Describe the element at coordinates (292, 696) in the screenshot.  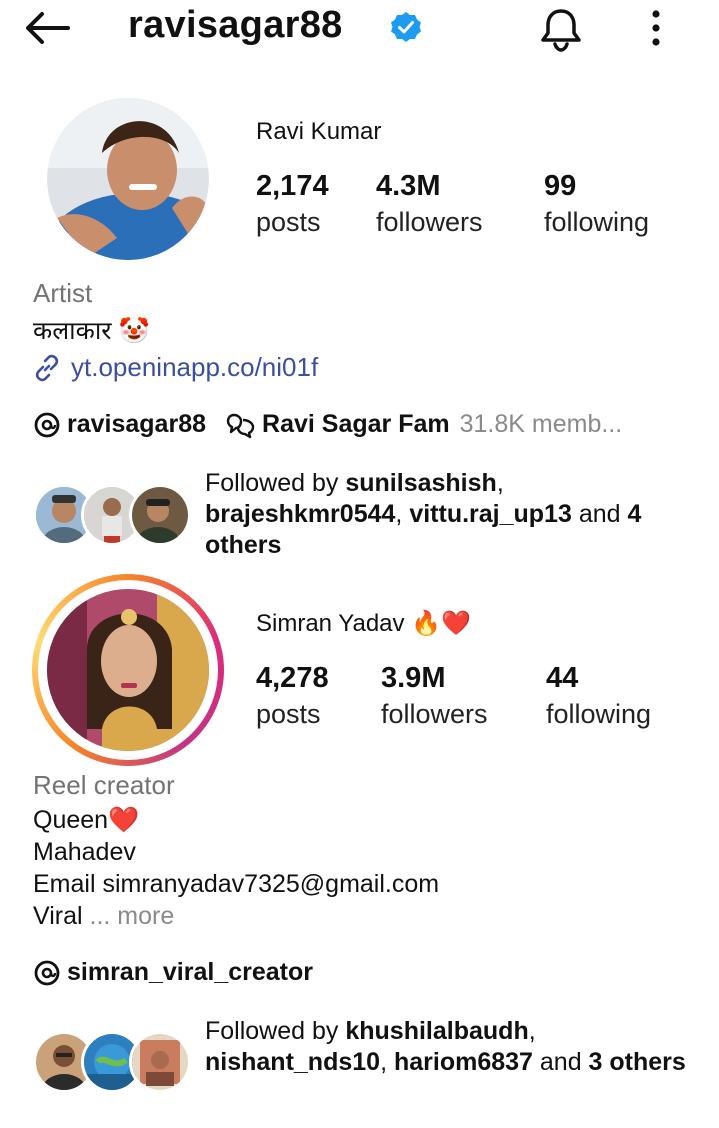
I see `stat-posts: 4,278 posts` at that location.